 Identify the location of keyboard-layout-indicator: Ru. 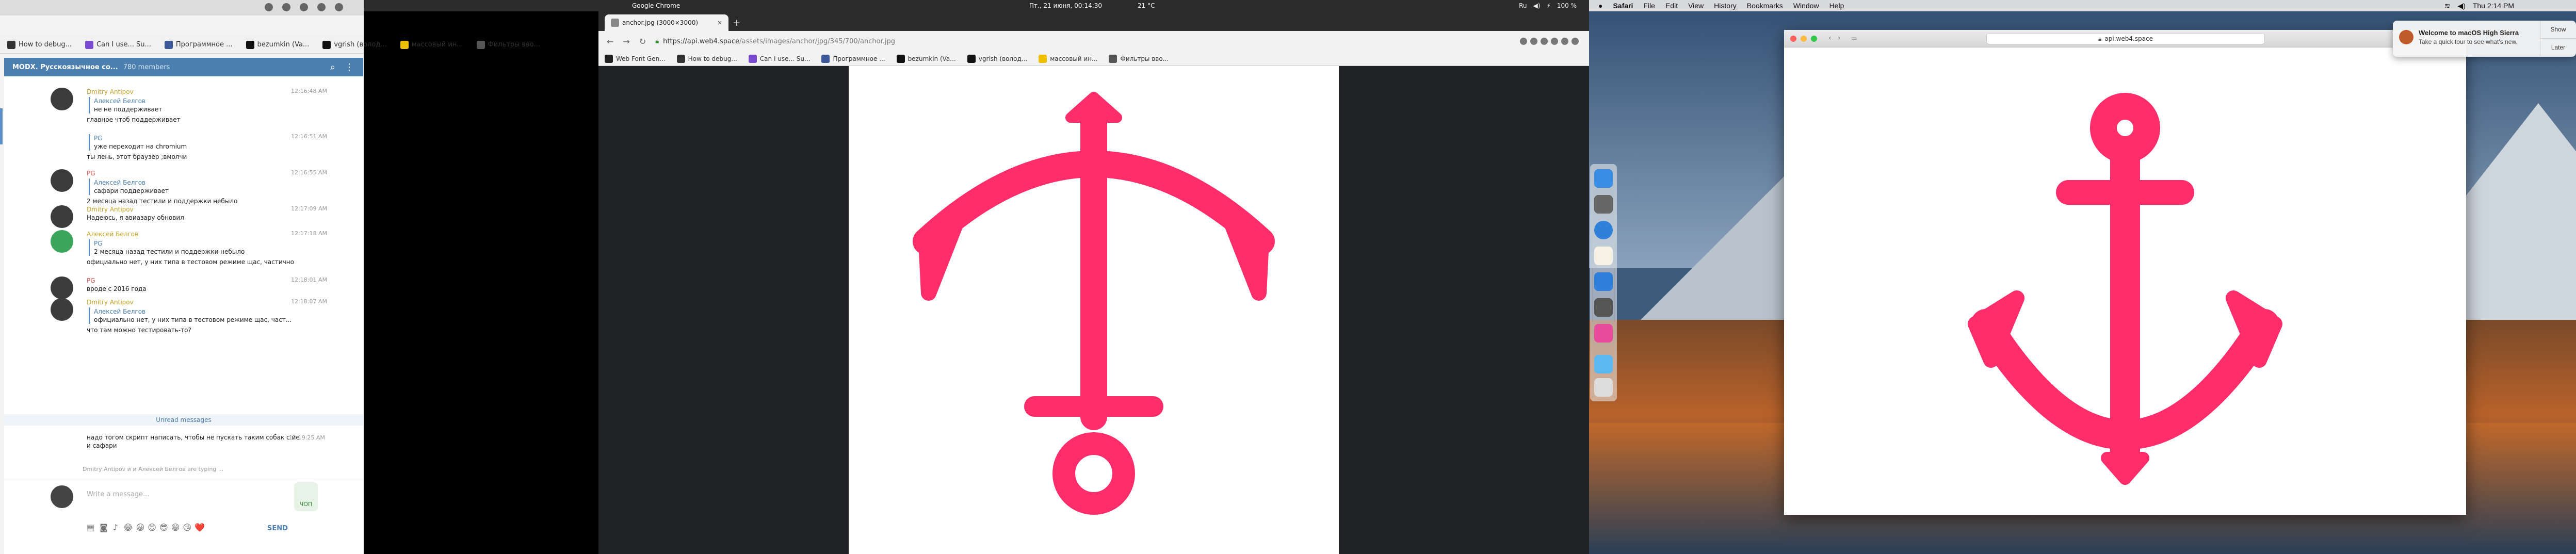
(1523, 5).